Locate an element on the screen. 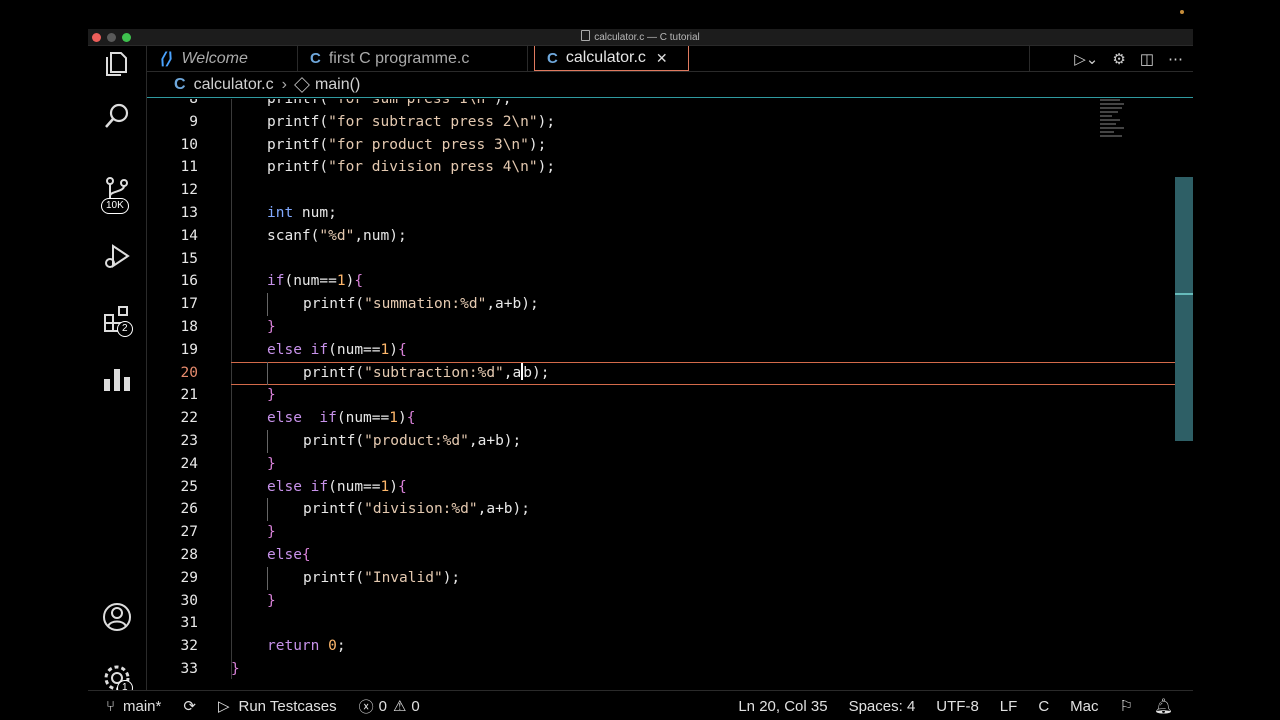 The image size is (1280, 720). line-number: 33 is located at coordinates (189, 669).